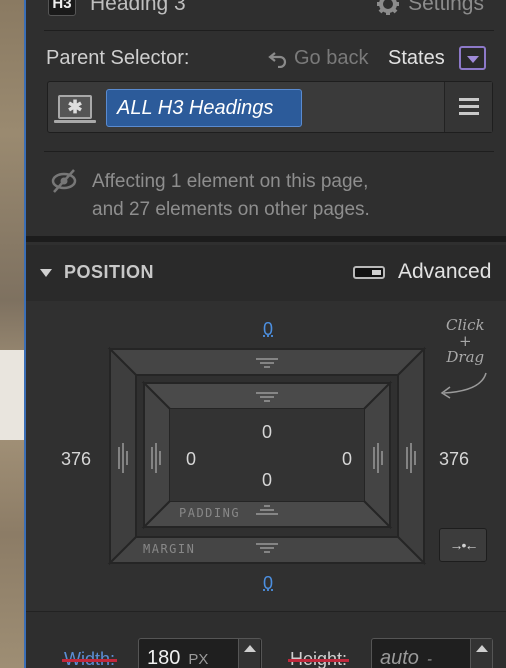 This screenshot has width=506, height=668. What do you see at coordinates (117, 58) in the screenshot?
I see `parent-selector-label: Parent Selector:` at bounding box center [117, 58].